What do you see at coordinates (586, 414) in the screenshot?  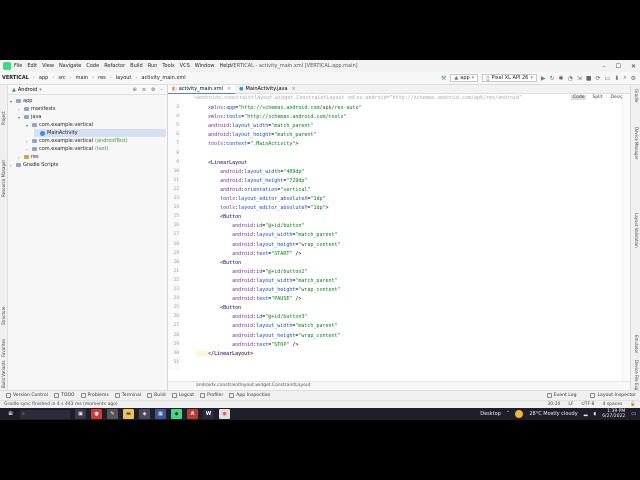 I see `network-icon: ▂` at bounding box center [586, 414].